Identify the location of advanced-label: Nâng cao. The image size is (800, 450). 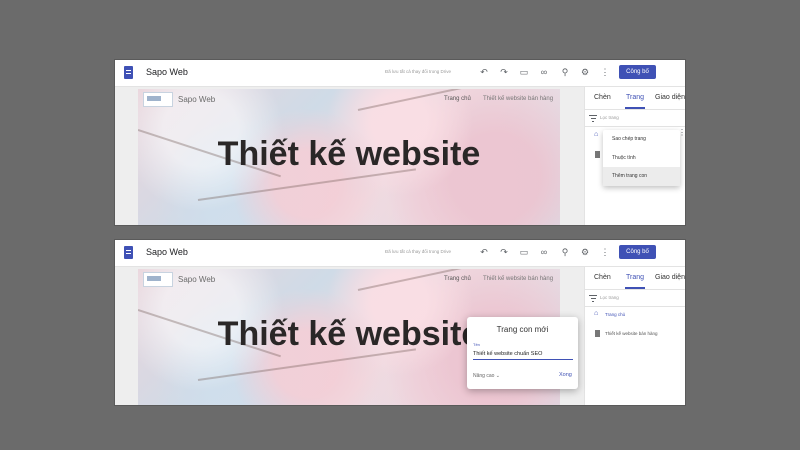
(484, 376).